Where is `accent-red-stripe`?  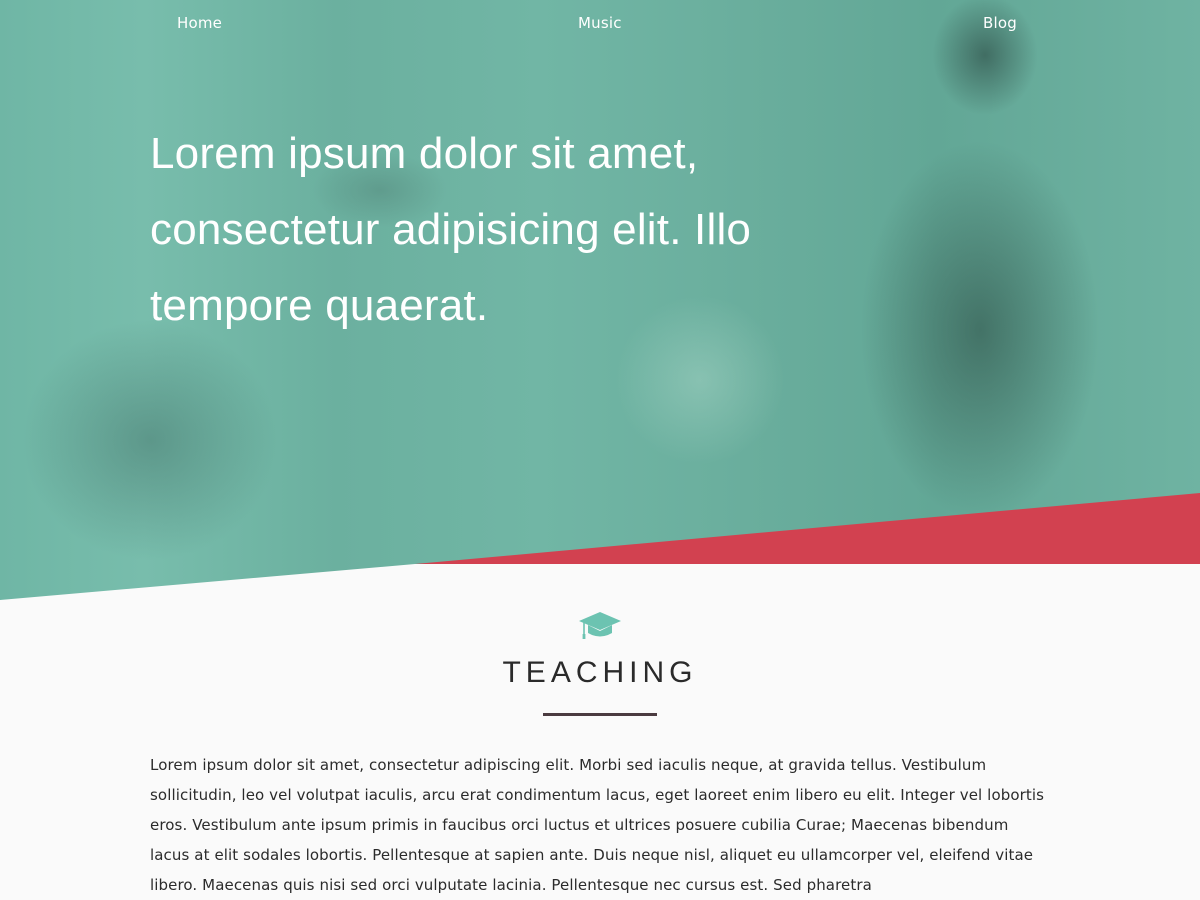 accent-red-stripe is located at coordinates (807, 528).